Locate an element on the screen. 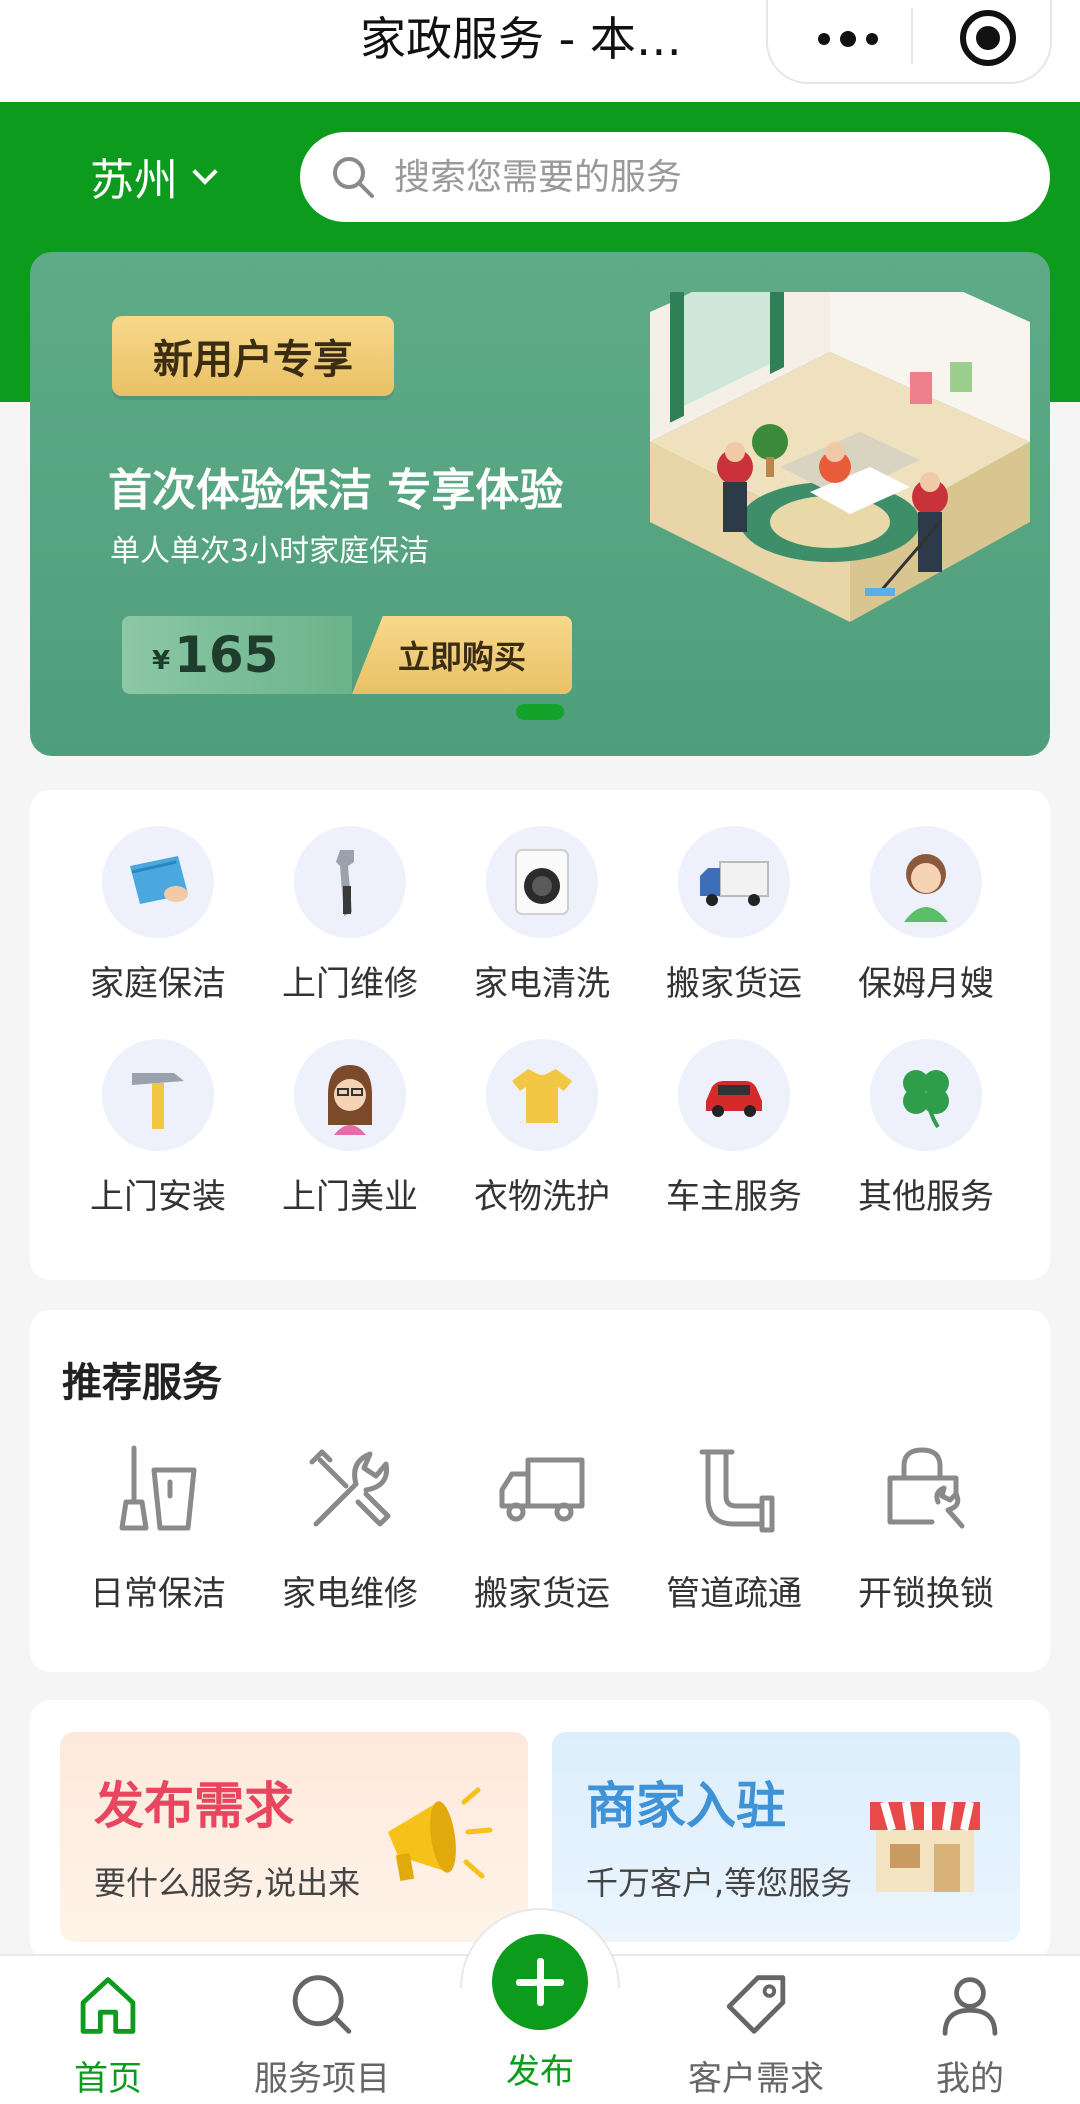  tag-icon is located at coordinates (756, 2004).